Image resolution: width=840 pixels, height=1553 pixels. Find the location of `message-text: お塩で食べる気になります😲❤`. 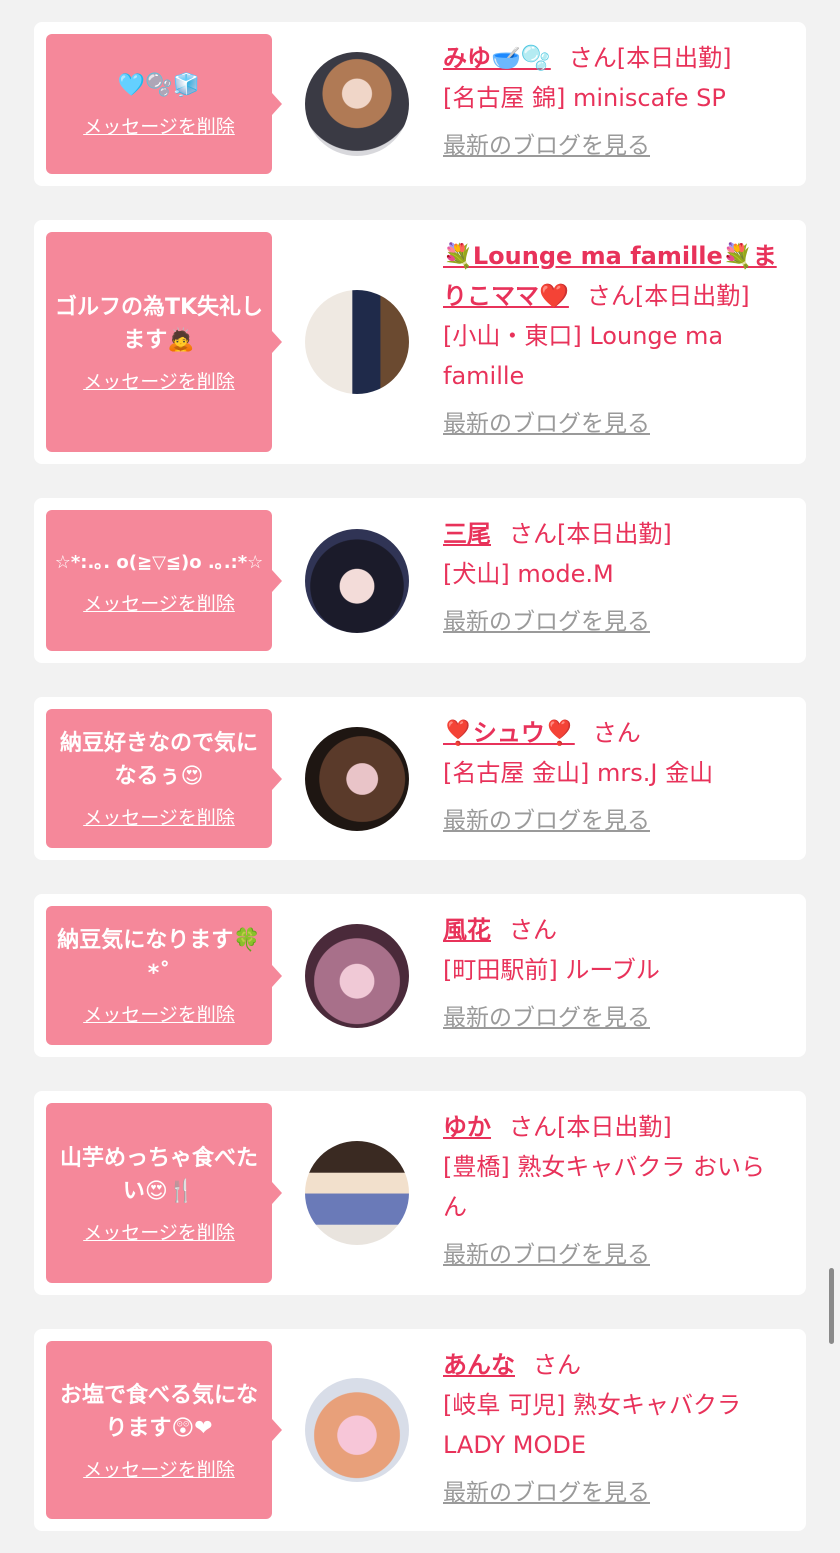

message-text: お塩で食べる気になります😲❤ is located at coordinates (158, 1411).